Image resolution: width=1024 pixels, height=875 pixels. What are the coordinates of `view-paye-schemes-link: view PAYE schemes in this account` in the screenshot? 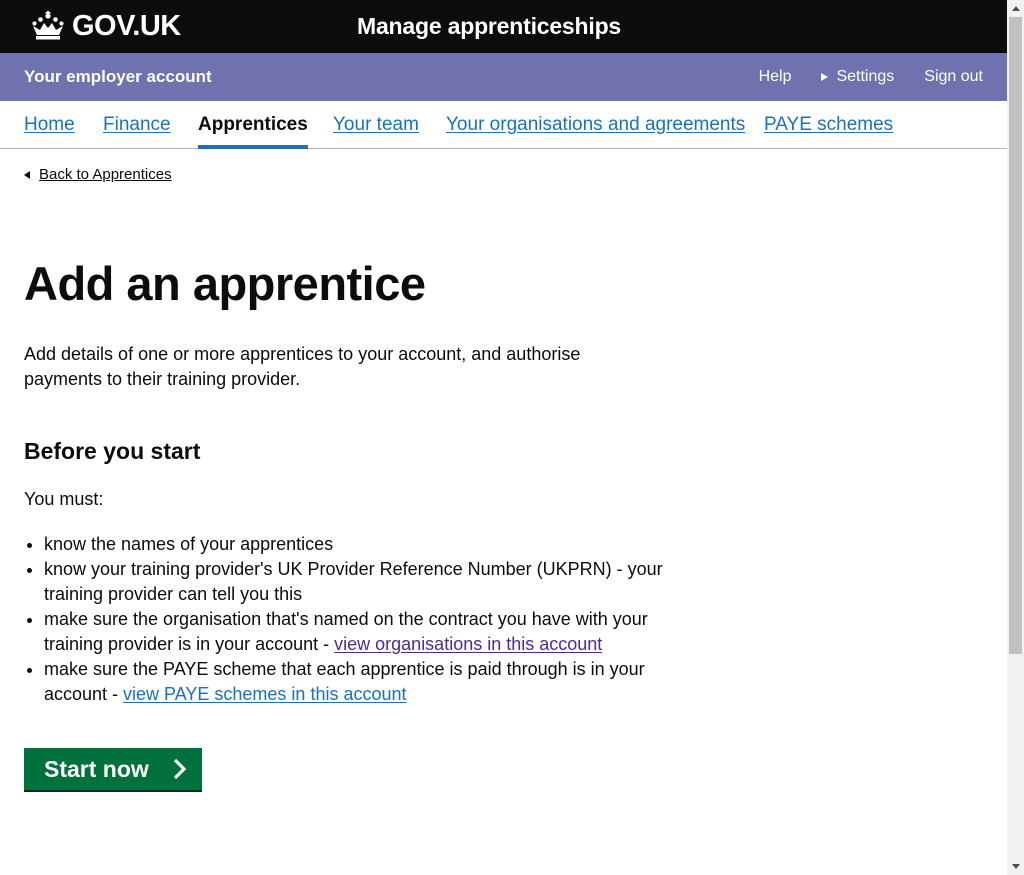 It's located at (264, 694).